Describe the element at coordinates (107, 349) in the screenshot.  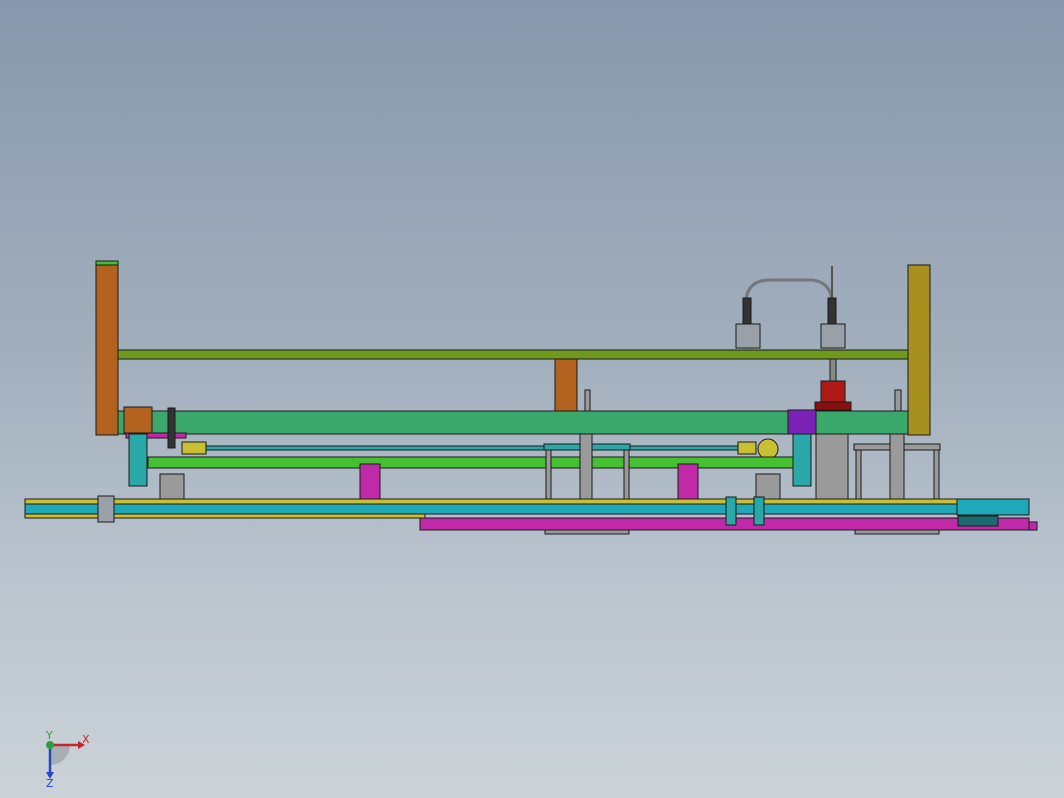
I see `left-post` at that location.